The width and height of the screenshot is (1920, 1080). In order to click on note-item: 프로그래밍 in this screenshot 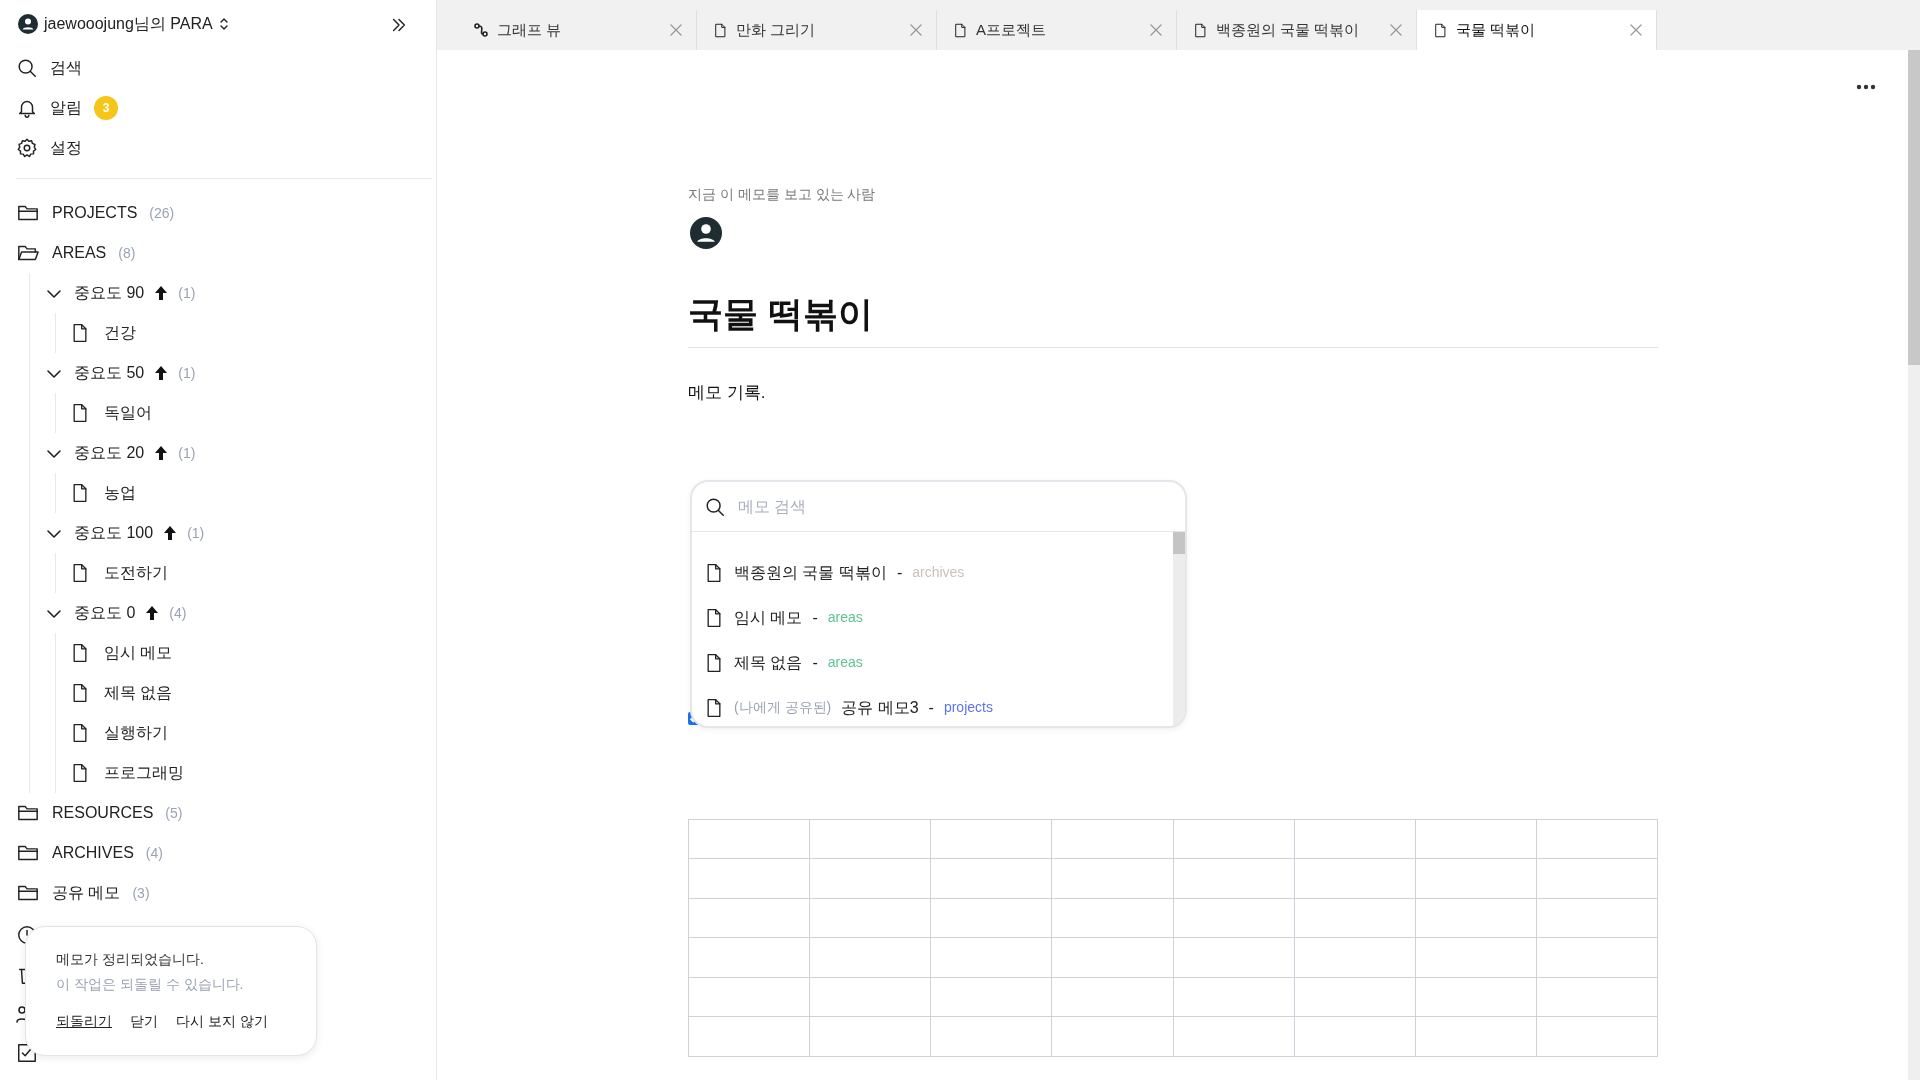, I will do `click(246, 773)`.